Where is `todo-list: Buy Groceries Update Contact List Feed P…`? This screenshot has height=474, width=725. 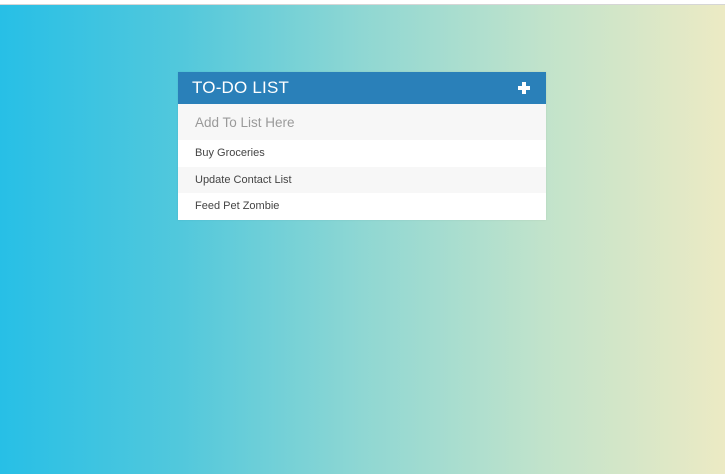
todo-list: Buy Groceries Update Contact List Feed P… is located at coordinates (362, 180).